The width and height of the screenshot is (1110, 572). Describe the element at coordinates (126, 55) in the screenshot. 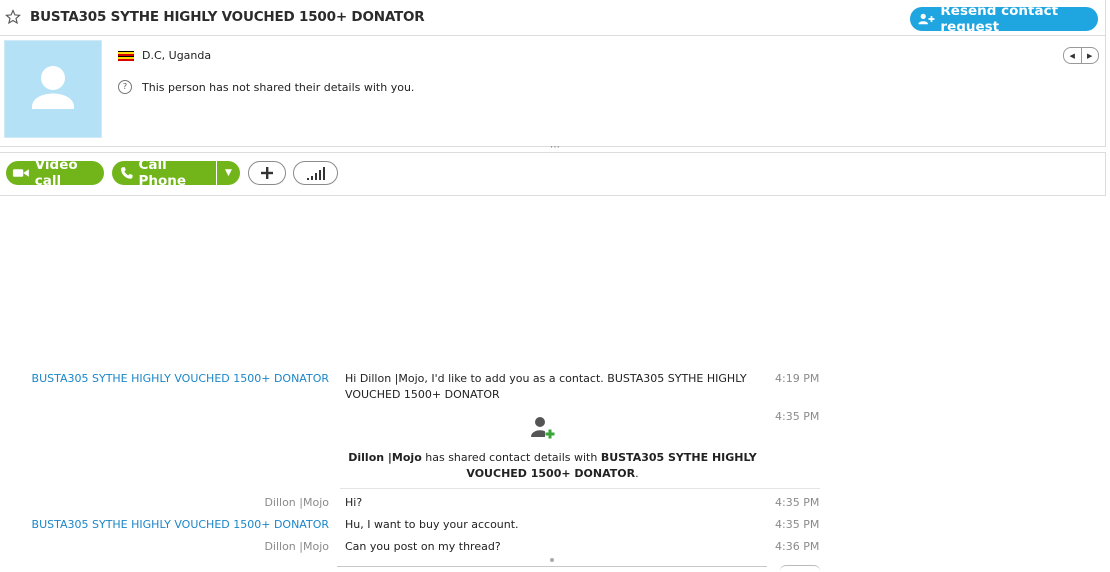

I see `uganda-flag-icon` at that location.